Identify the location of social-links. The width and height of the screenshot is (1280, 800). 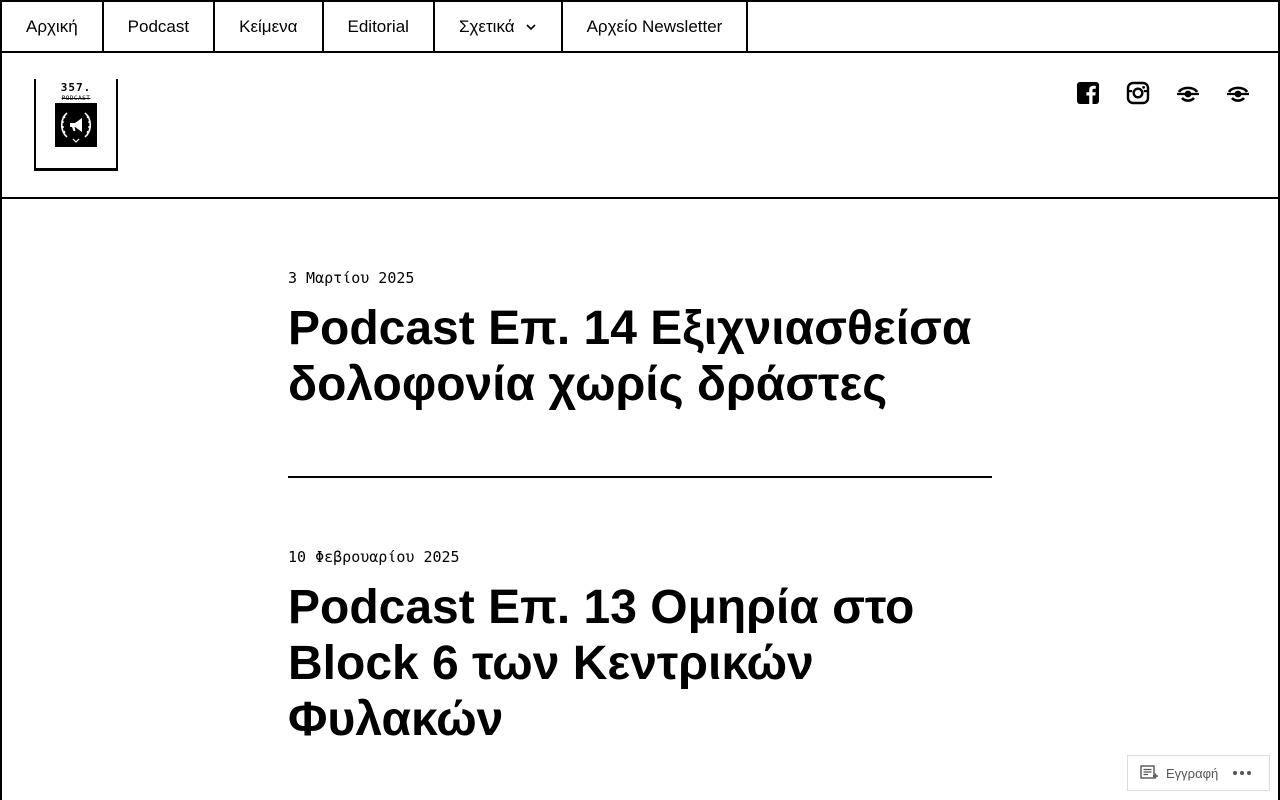
(1163, 93).